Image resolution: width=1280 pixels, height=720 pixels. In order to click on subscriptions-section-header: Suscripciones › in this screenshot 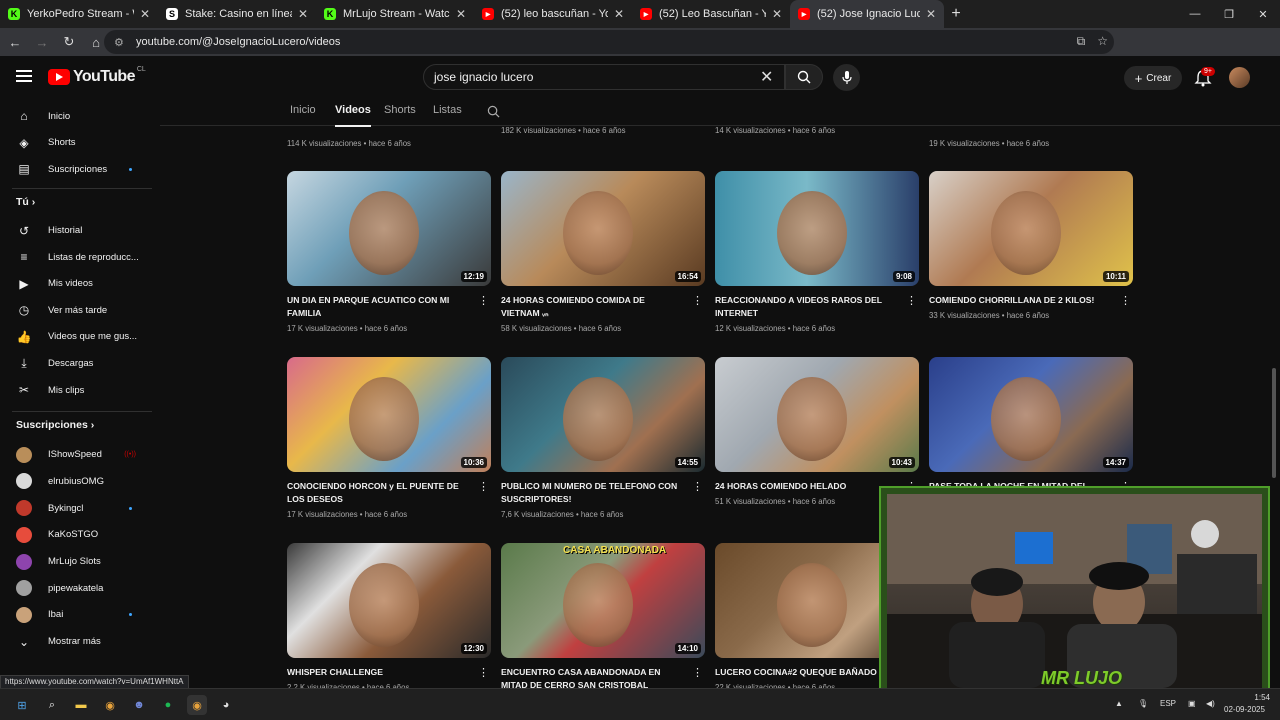, I will do `click(55, 425)`.